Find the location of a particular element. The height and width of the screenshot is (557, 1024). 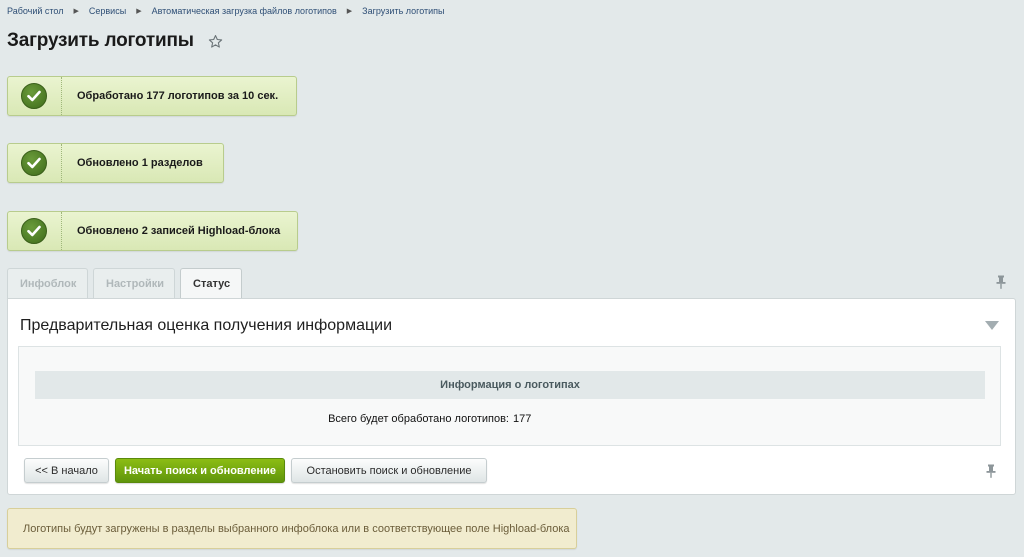

message-text: Обновлено 2 записей Highload-блока is located at coordinates (179, 231).